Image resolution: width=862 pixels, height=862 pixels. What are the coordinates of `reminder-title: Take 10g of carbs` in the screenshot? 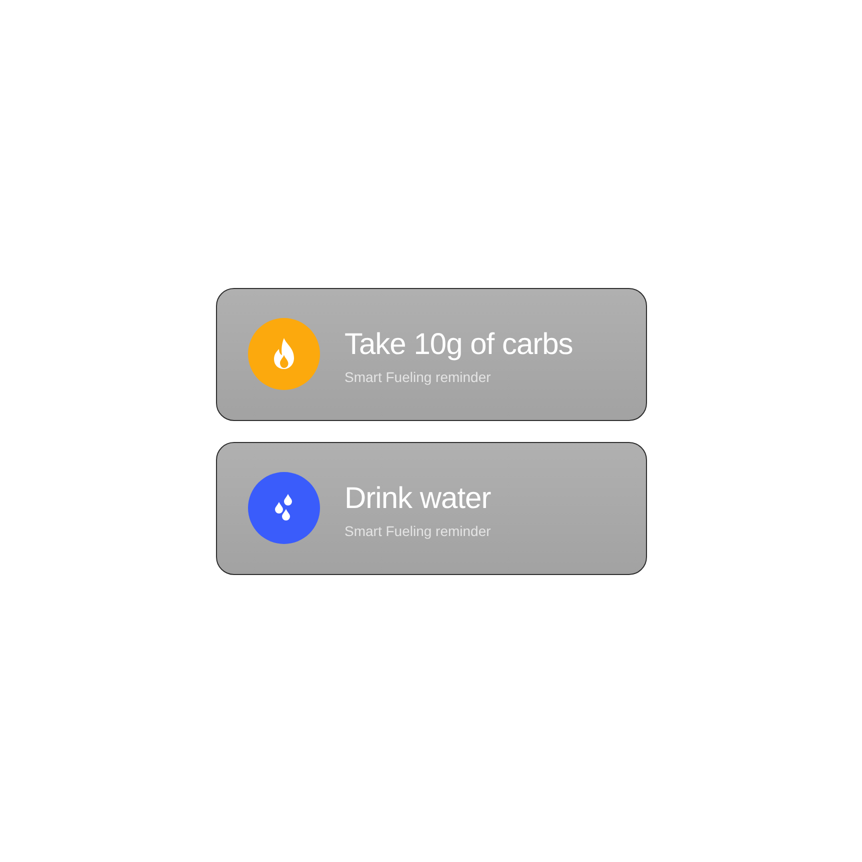 It's located at (458, 345).